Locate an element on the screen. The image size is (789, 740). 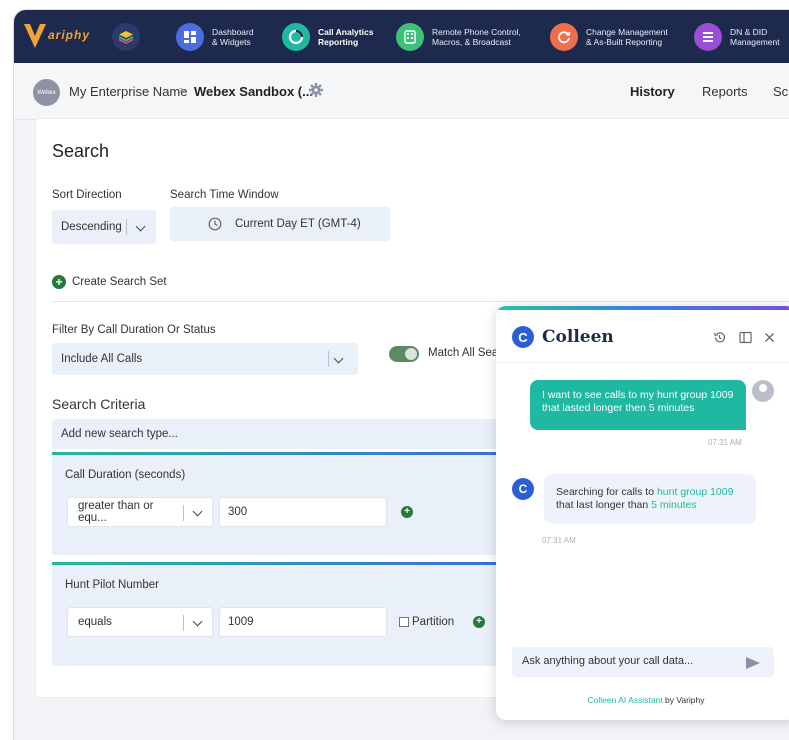
chat-title: Colleen is located at coordinates (578, 337).